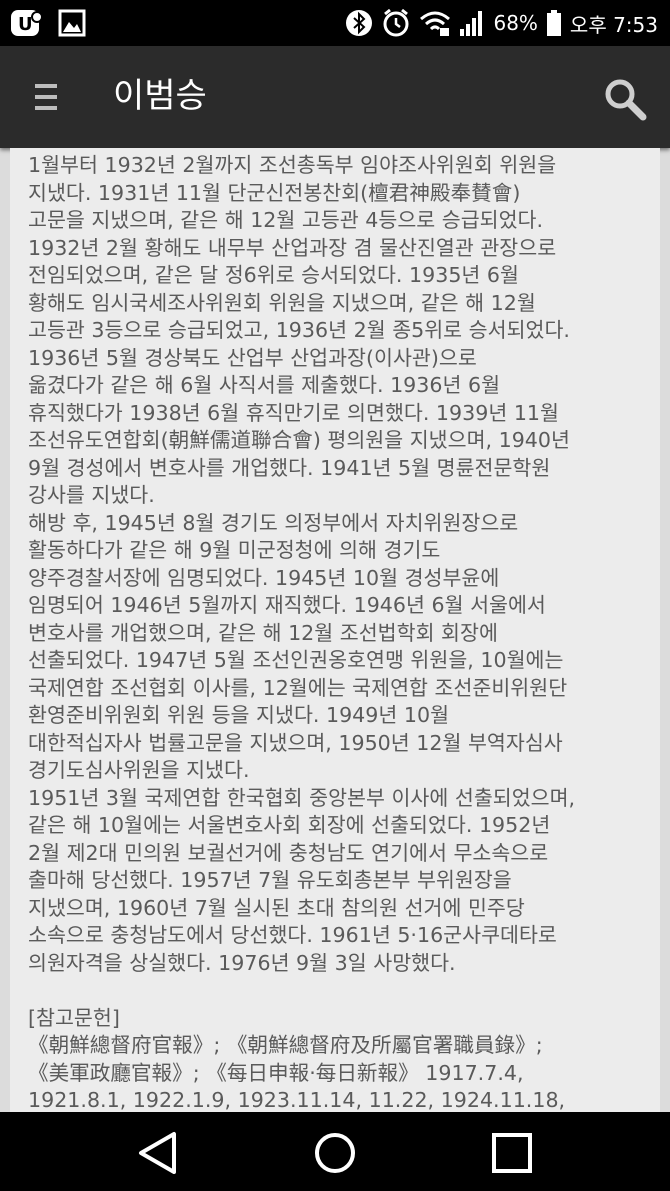  I want to click on navigation-bar, so click(335, 1151).